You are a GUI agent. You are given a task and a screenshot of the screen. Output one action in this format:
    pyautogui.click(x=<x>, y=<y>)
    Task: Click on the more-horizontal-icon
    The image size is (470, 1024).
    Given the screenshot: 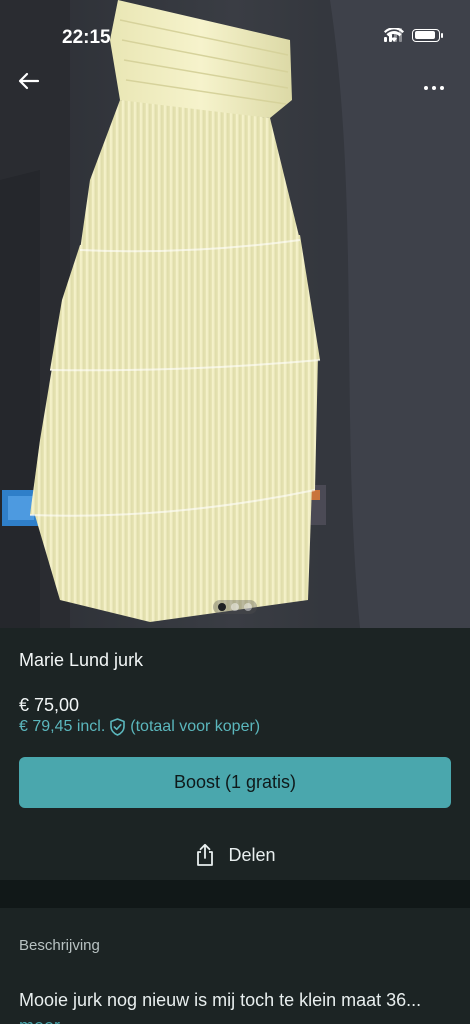 What is the action you would take?
    pyautogui.click(x=426, y=88)
    